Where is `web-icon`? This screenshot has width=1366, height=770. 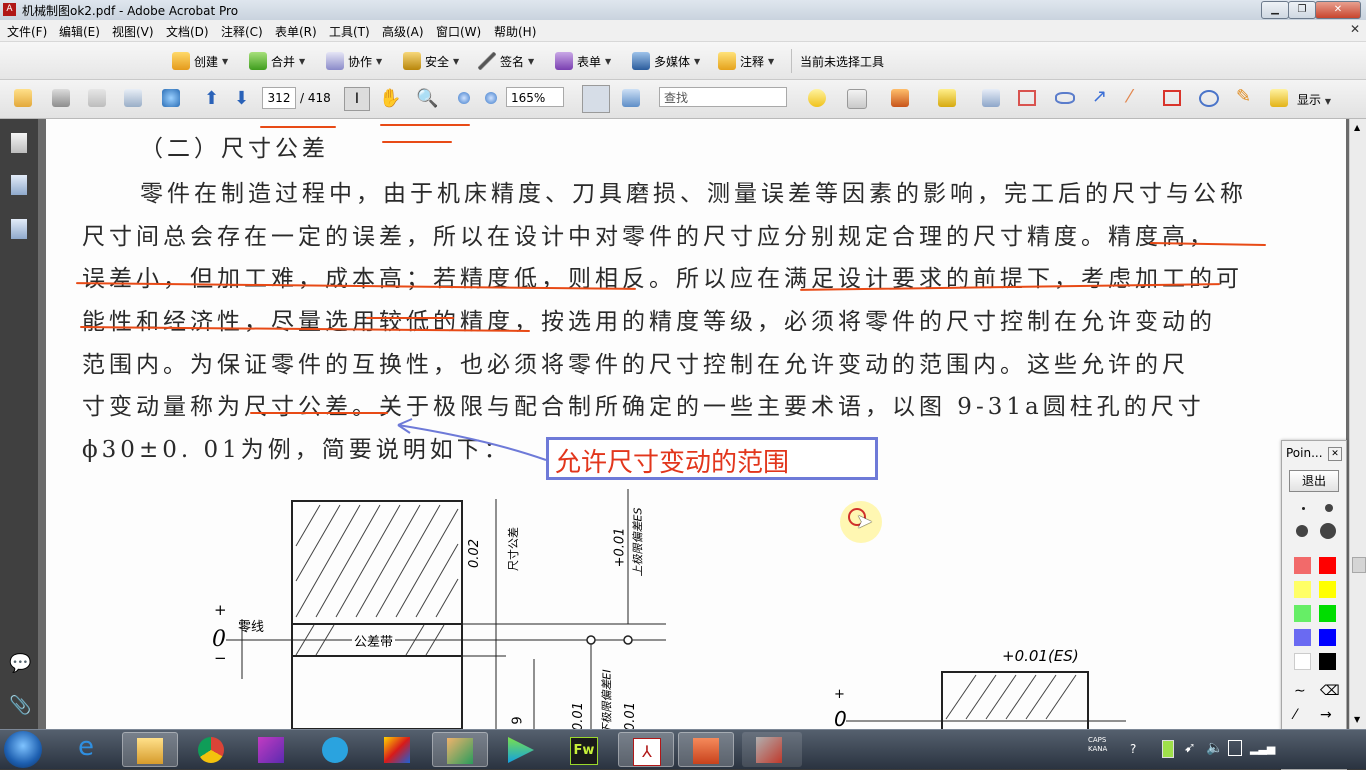 web-icon is located at coordinates (171, 98).